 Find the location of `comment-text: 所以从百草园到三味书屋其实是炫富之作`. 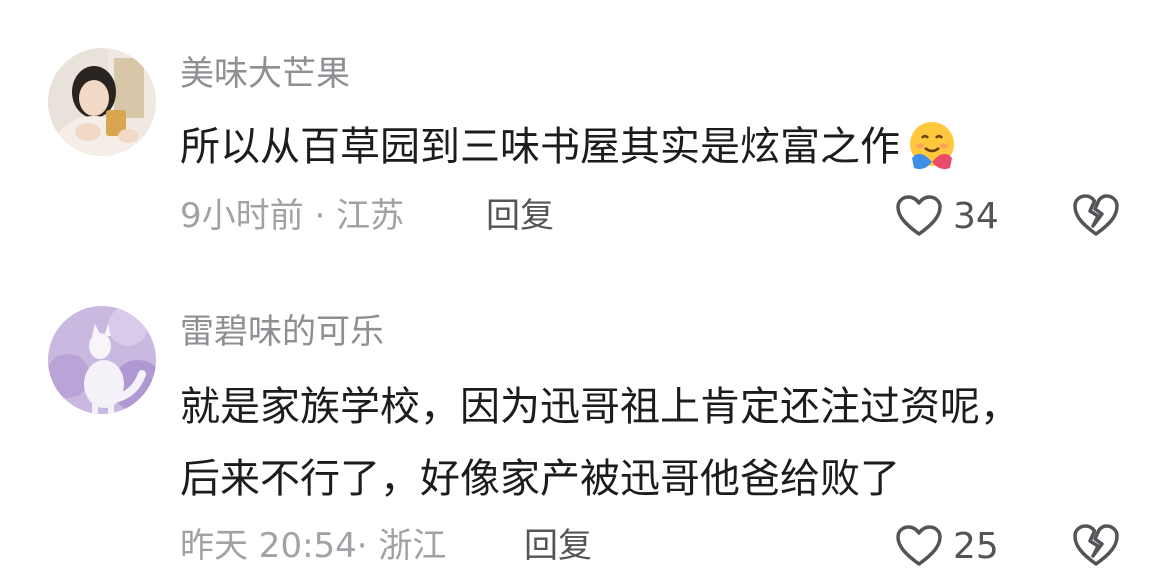

comment-text: 所以从百草园到三味书屋其实是炫富之作 is located at coordinates (570, 148).